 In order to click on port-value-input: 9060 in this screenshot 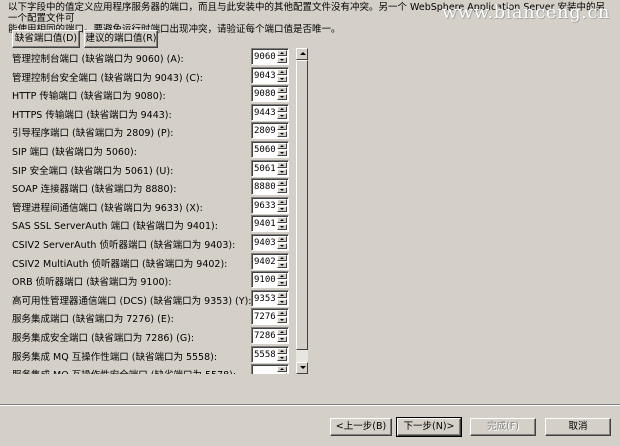, I will do `click(265, 57)`.